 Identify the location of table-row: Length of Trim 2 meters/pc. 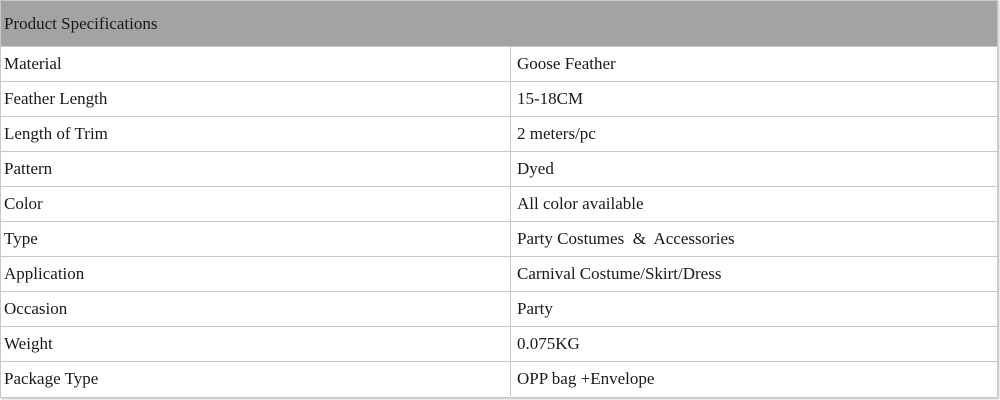
(499, 134).